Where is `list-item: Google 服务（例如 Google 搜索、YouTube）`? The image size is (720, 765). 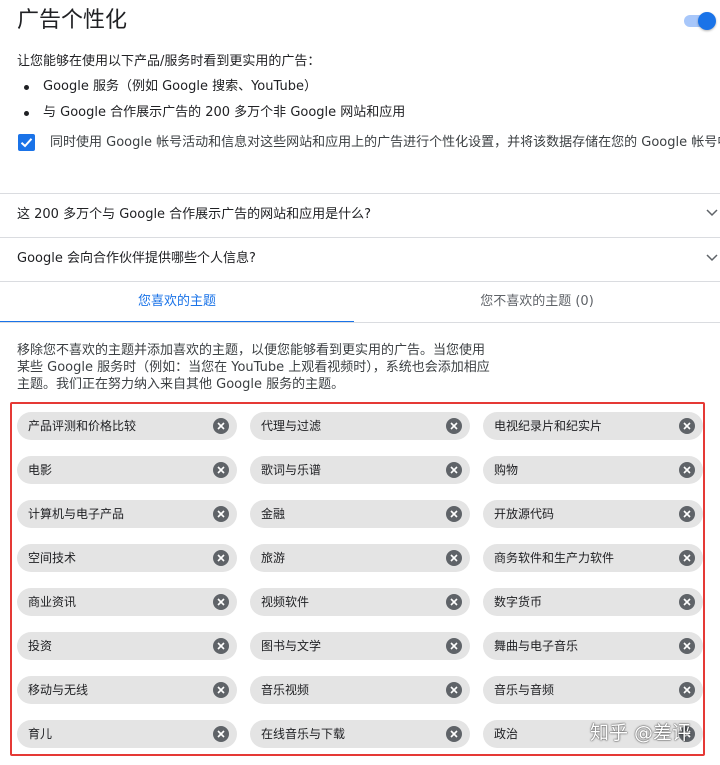 list-item: Google 服务（例如 Google 搜索、YouTube） is located at coordinates (214, 89).